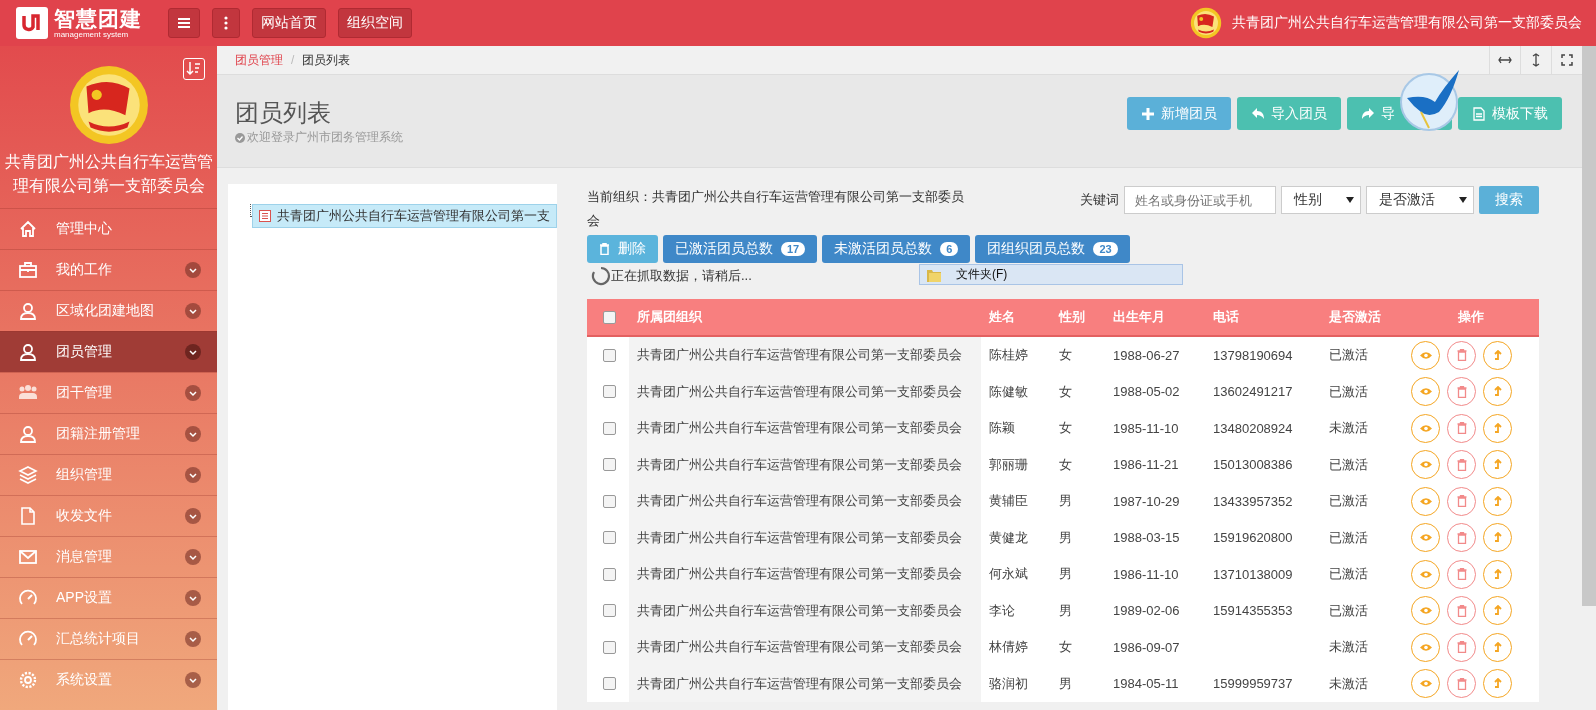 This screenshot has height=710, width=1596. Describe the element at coordinates (108, 433) in the screenshot. I see `sidebar-item: 团籍注册管理` at that location.